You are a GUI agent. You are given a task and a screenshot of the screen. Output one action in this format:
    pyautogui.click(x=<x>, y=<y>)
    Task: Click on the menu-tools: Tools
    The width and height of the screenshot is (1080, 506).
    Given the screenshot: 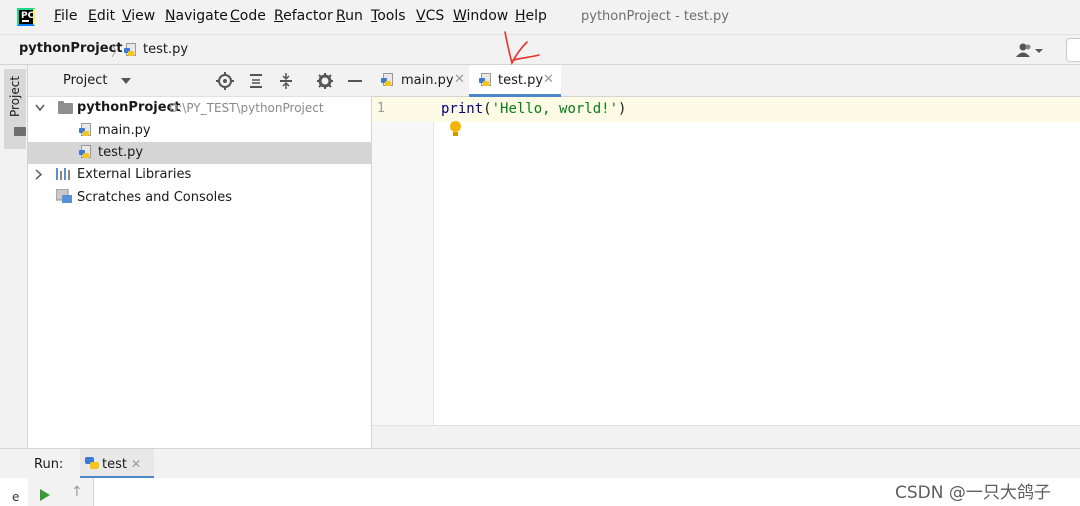 What is the action you would take?
    pyautogui.click(x=388, y=16)
    